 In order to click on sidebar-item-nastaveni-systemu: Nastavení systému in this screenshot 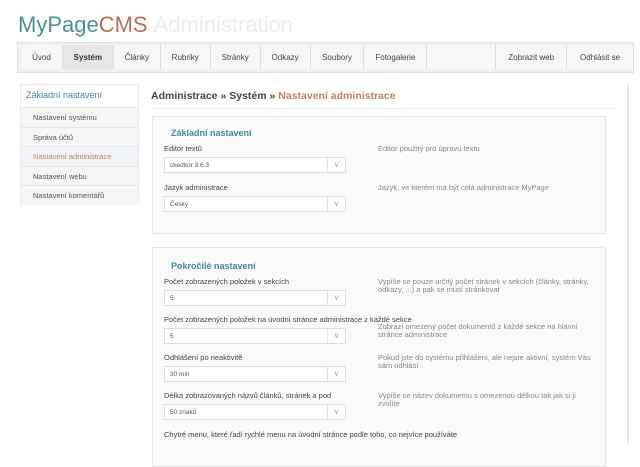, I will do `click(79, 117)`.